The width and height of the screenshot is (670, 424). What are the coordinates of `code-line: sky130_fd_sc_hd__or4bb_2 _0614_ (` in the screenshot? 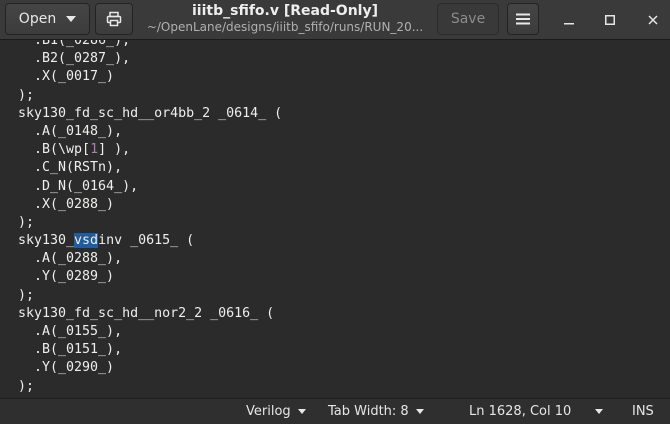 It's located at (150, 113).